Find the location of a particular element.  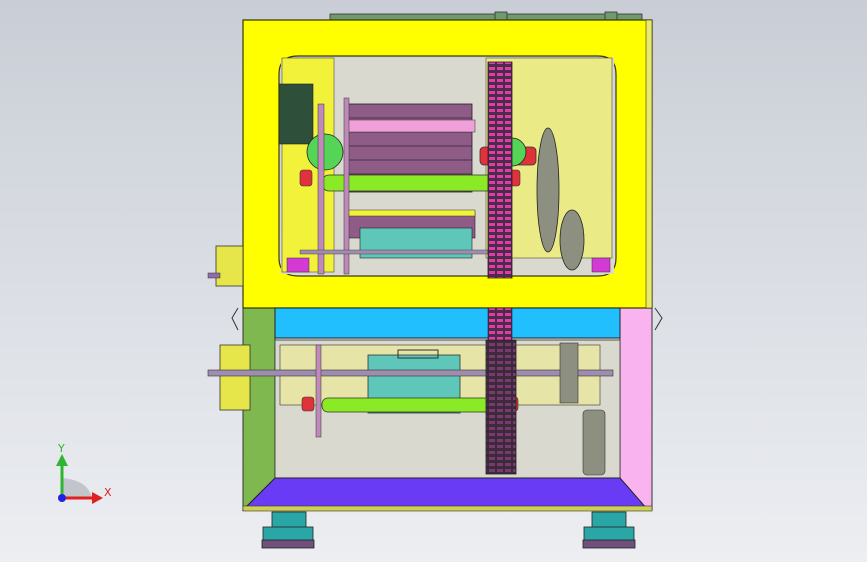

lower-yellow-block is located at coordinates (235, 377).